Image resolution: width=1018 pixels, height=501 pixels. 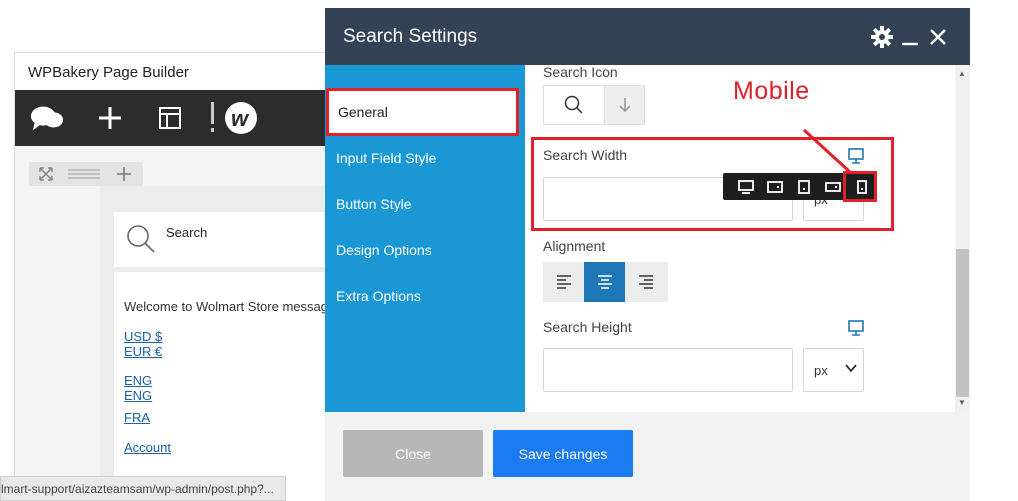 What do you see at coordinates (833, 370) in the screenshot?
I see `search-height-unit-select: px` at bounding box center [833, 370].